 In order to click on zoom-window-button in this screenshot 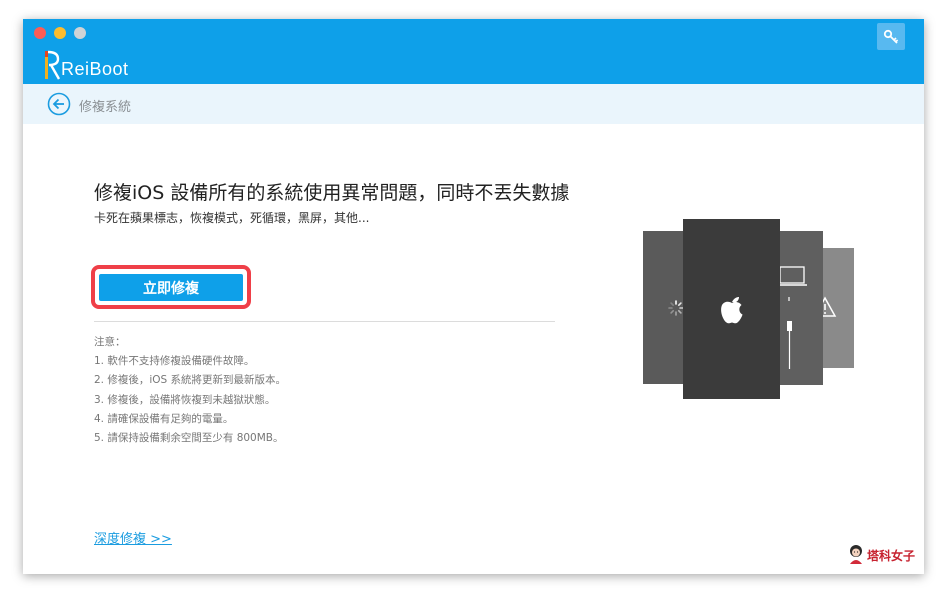, I will do `click(80, 33)`.